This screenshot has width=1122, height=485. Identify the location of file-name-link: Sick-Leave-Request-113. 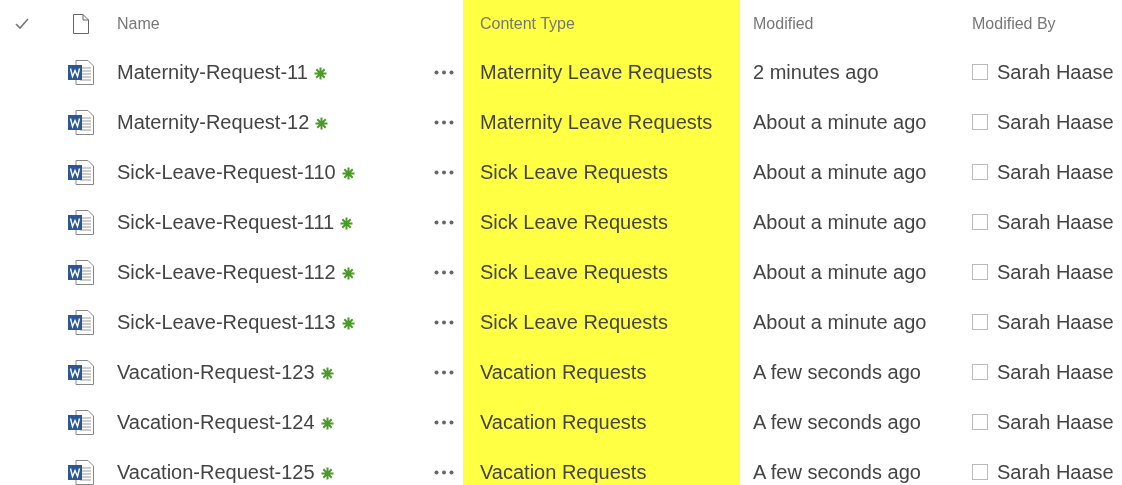
(226, 322).